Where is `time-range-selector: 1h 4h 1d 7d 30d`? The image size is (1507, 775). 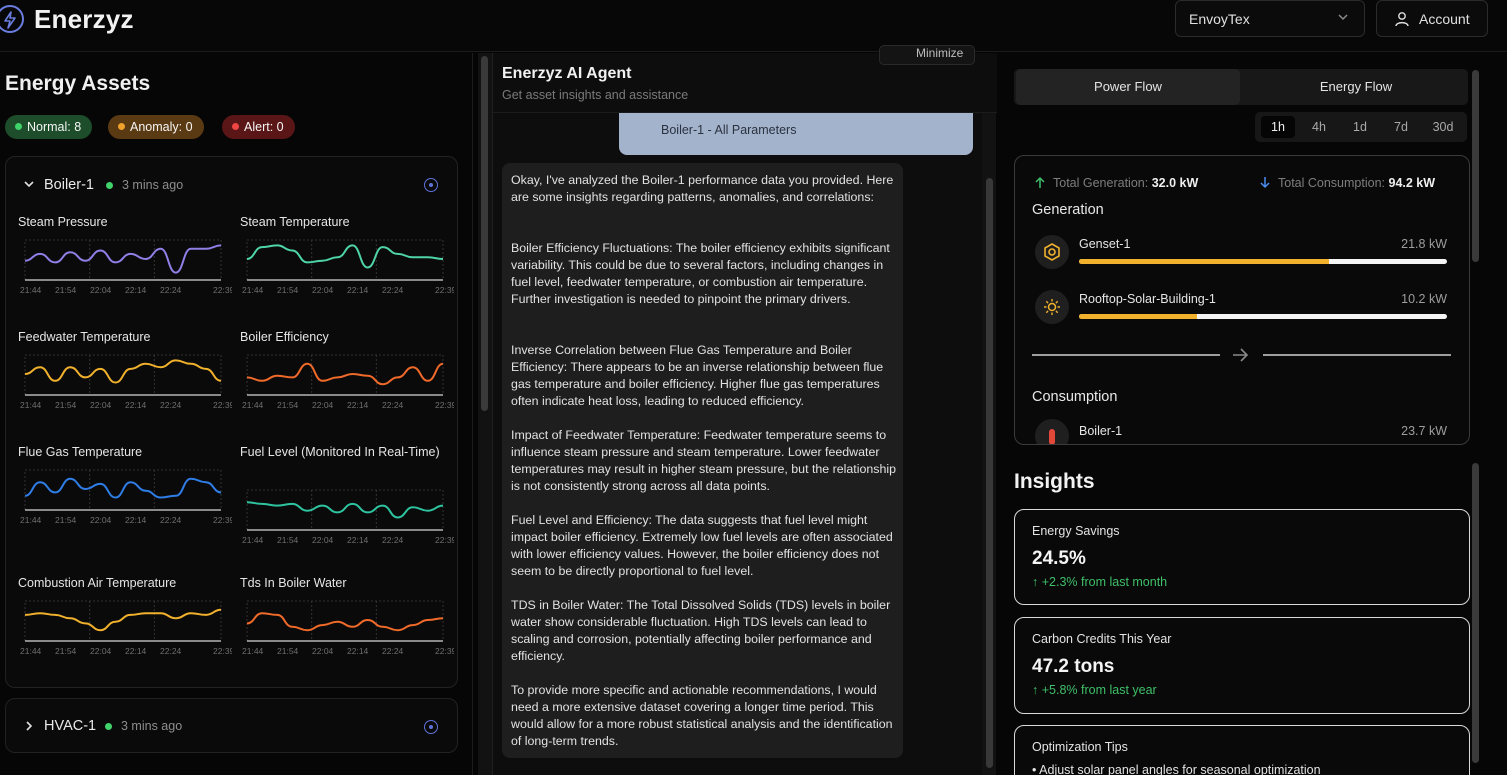 time-range-selector: 1h 4h 1d 7d 30d is located at coordinates (1361, 127).